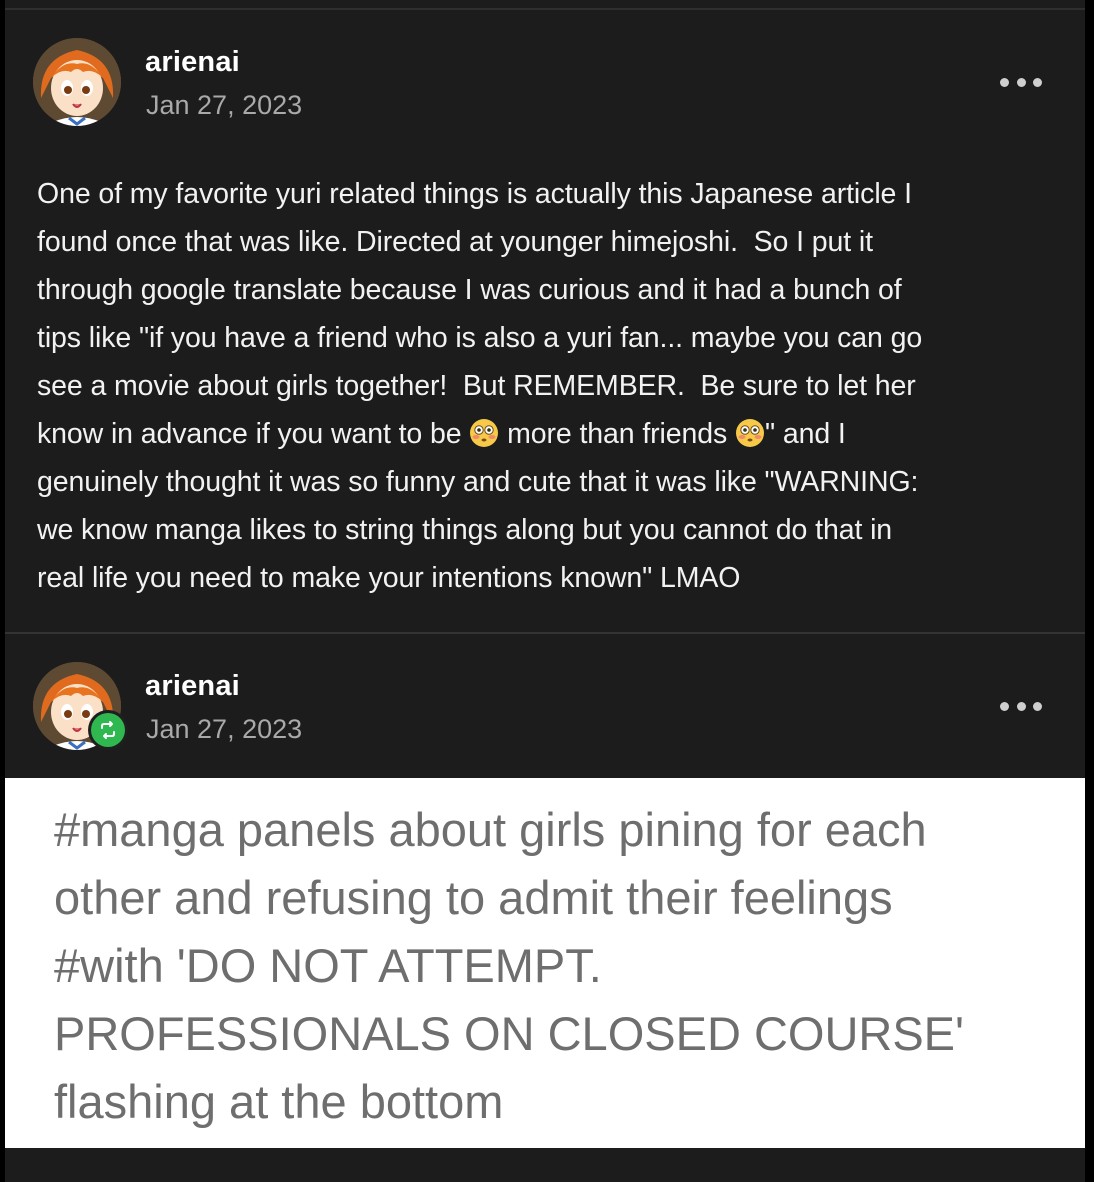 The width and height of the screenshot is (1094, 1182). I want to click on top-divider, so click(545, 9).